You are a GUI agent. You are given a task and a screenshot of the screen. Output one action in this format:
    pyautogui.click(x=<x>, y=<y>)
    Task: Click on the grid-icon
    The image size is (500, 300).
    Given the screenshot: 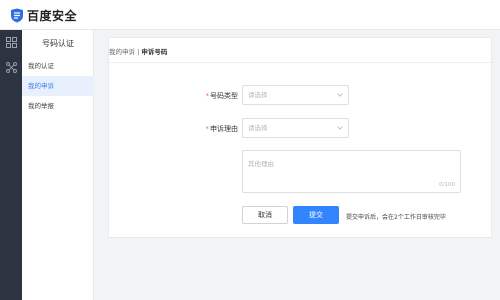 What is the action you would take?
    pyautogui.click(x=11, y=42)
    